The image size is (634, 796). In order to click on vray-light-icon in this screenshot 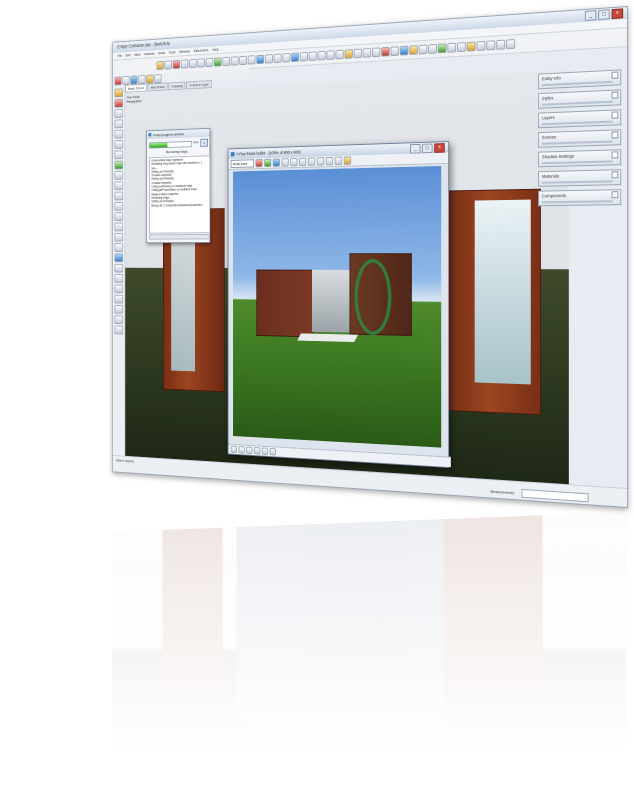, I will do `click(442, 48)`.